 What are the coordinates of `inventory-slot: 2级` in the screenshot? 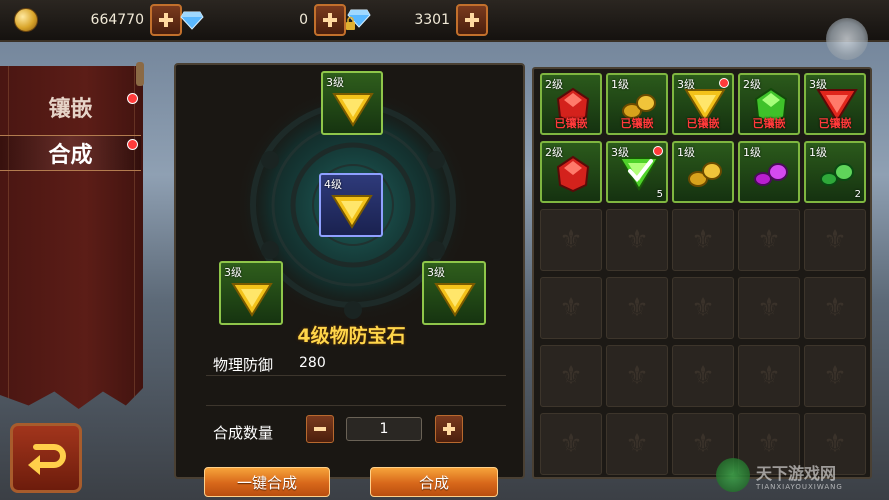 It's located at (571, 172).